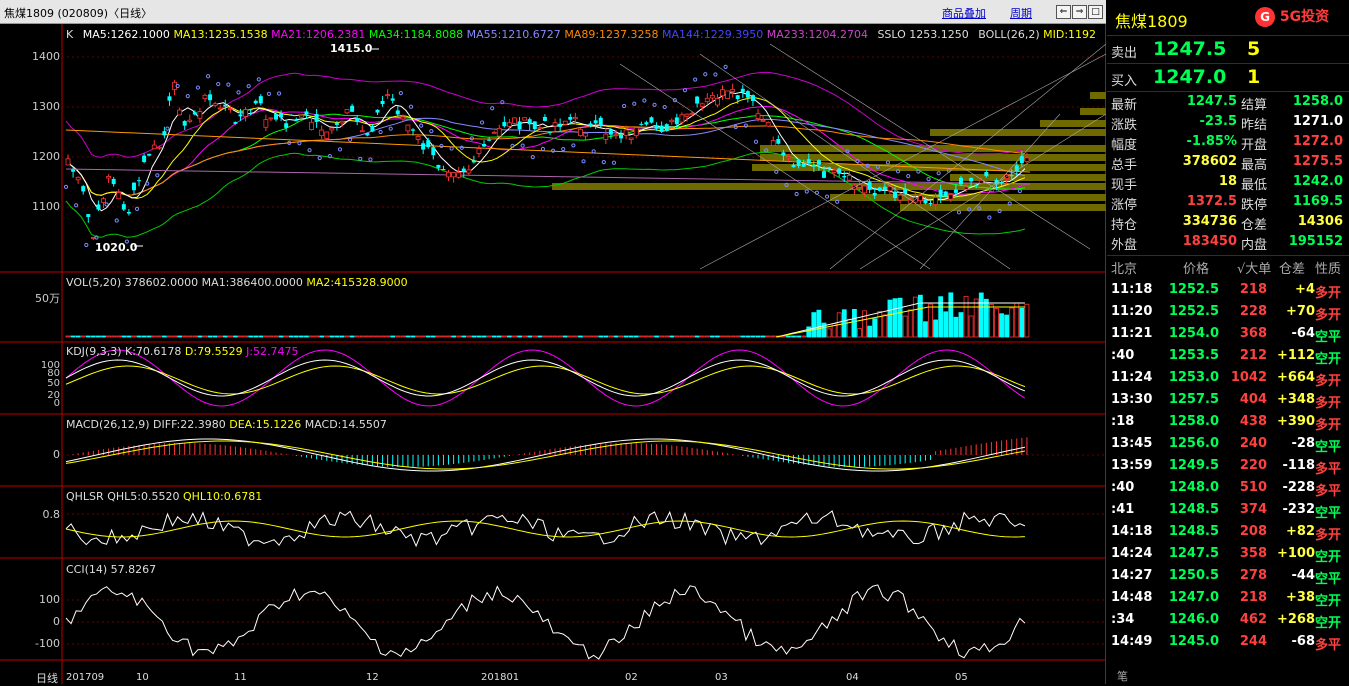  I want to click on trade-row: :40 1253.5 212 +112 空开, so click(1228, 359).